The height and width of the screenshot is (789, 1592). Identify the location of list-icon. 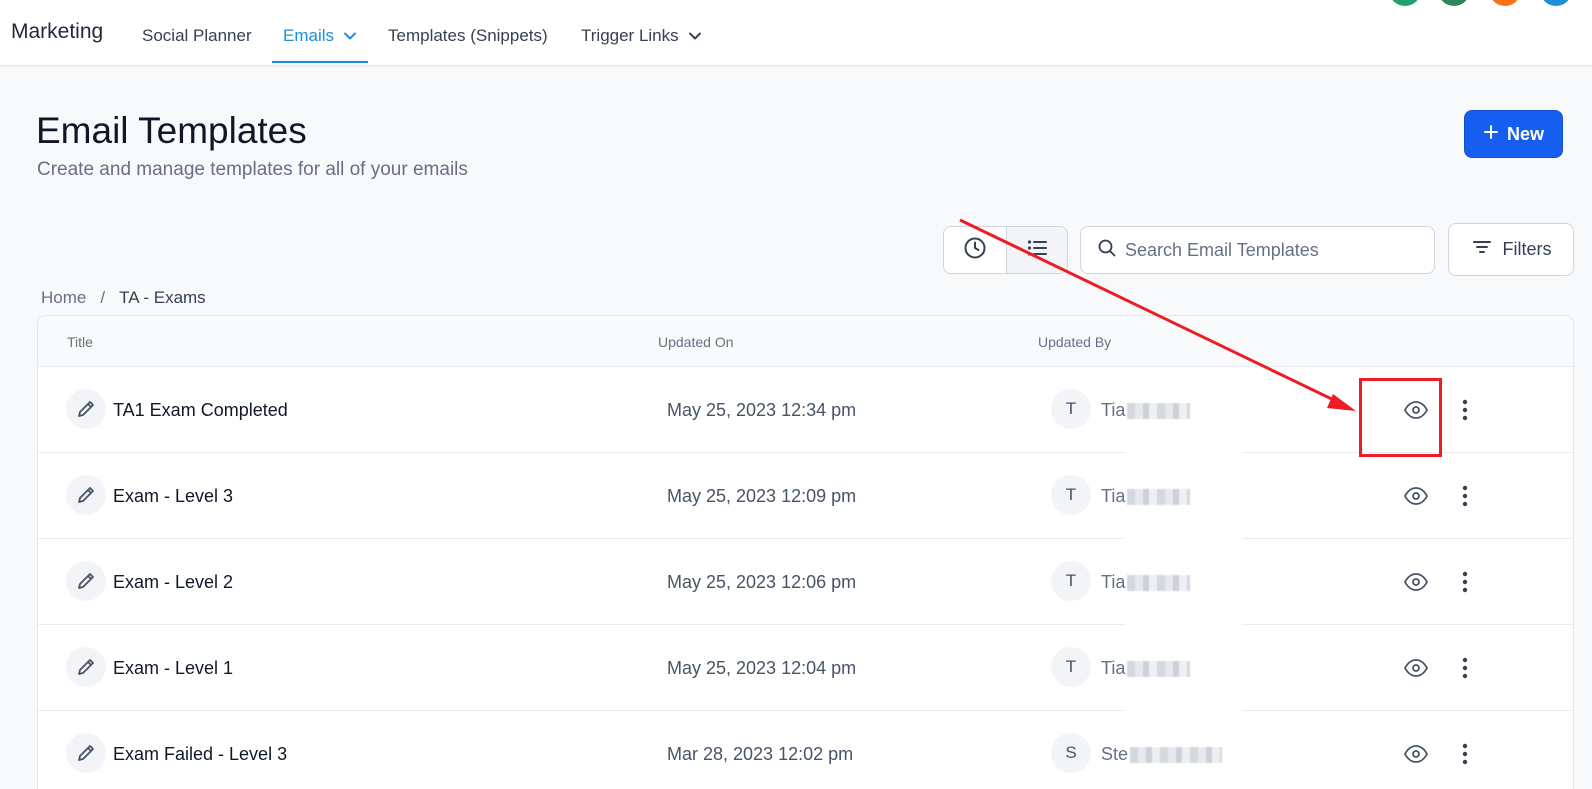
(1037, 250).